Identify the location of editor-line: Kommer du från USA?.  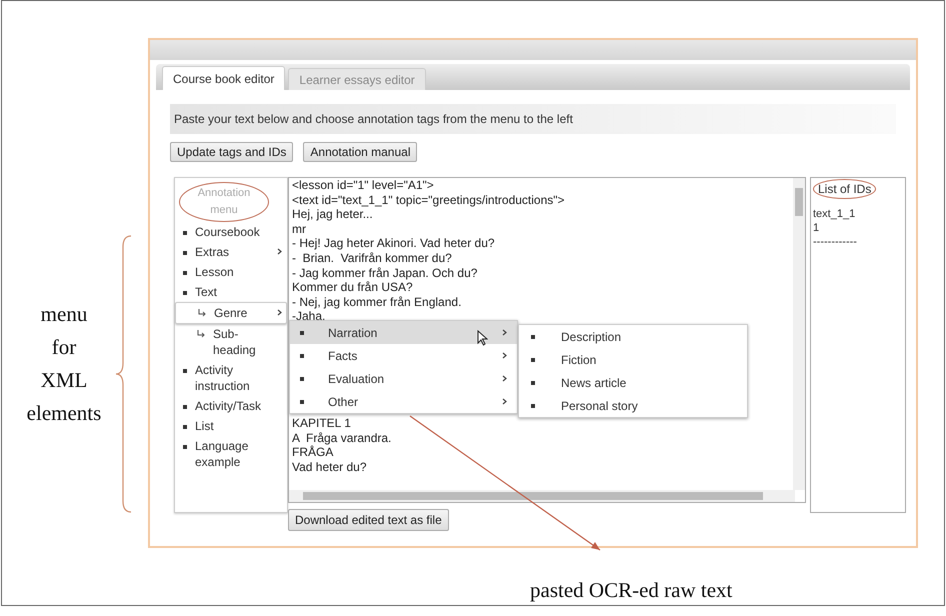
(353, 287).